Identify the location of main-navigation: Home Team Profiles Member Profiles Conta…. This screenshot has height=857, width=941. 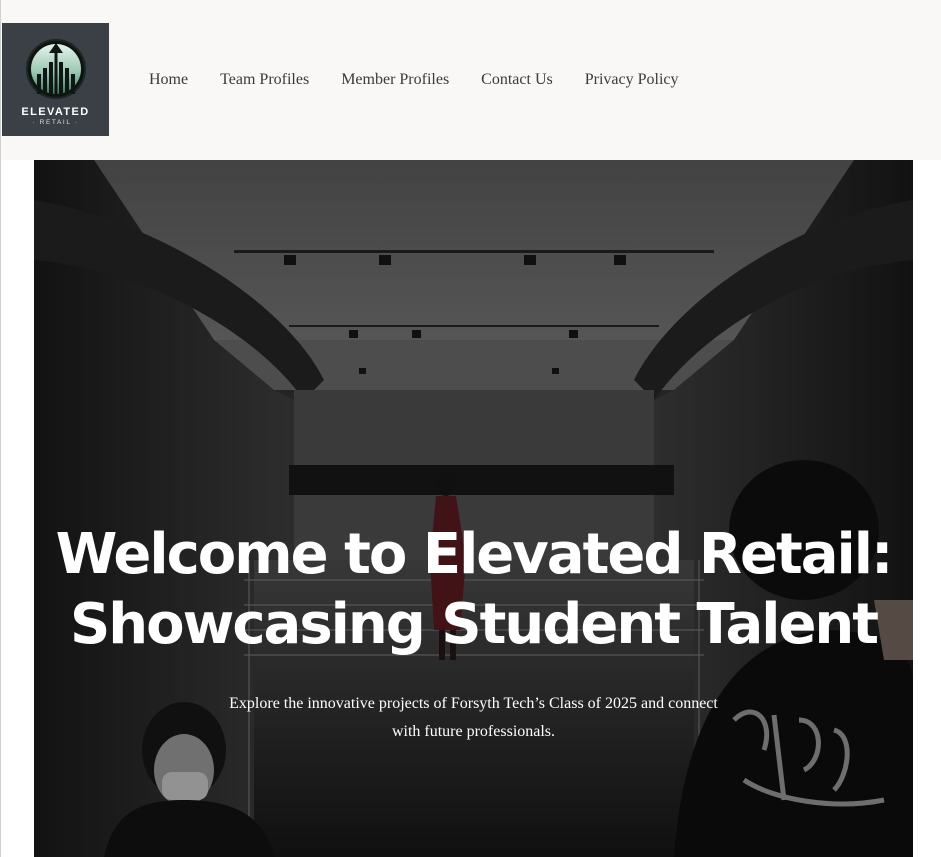
(413, 80).